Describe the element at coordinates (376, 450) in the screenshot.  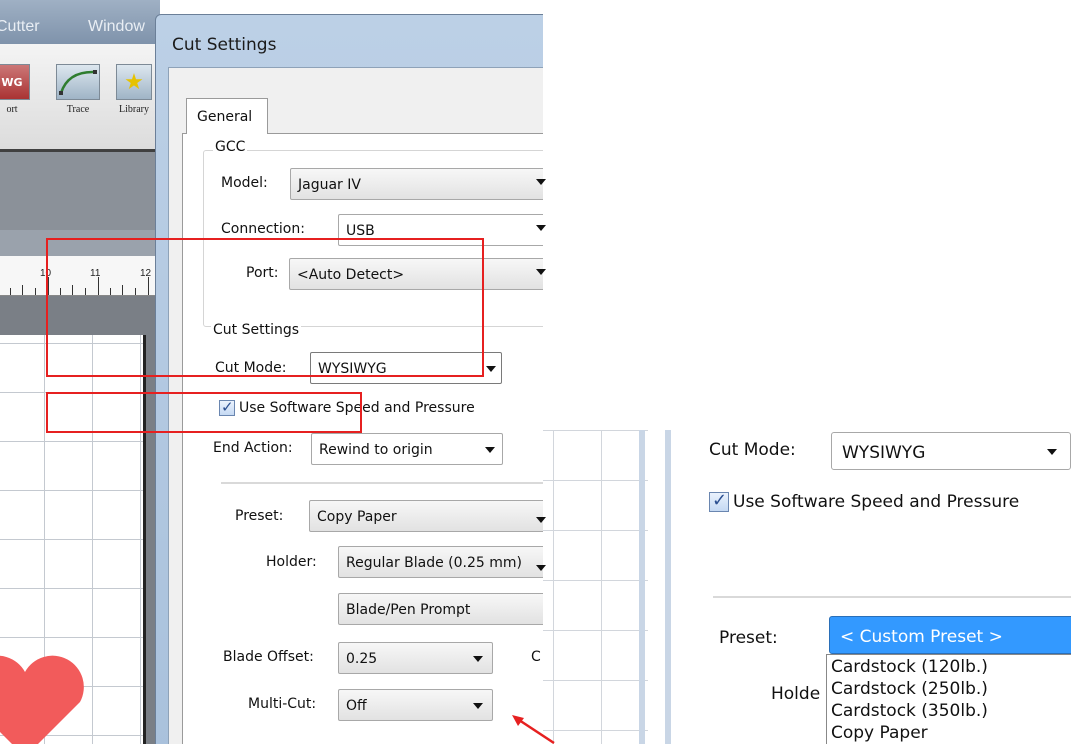
I see `end-action-value: Rewind to origin` at that location.